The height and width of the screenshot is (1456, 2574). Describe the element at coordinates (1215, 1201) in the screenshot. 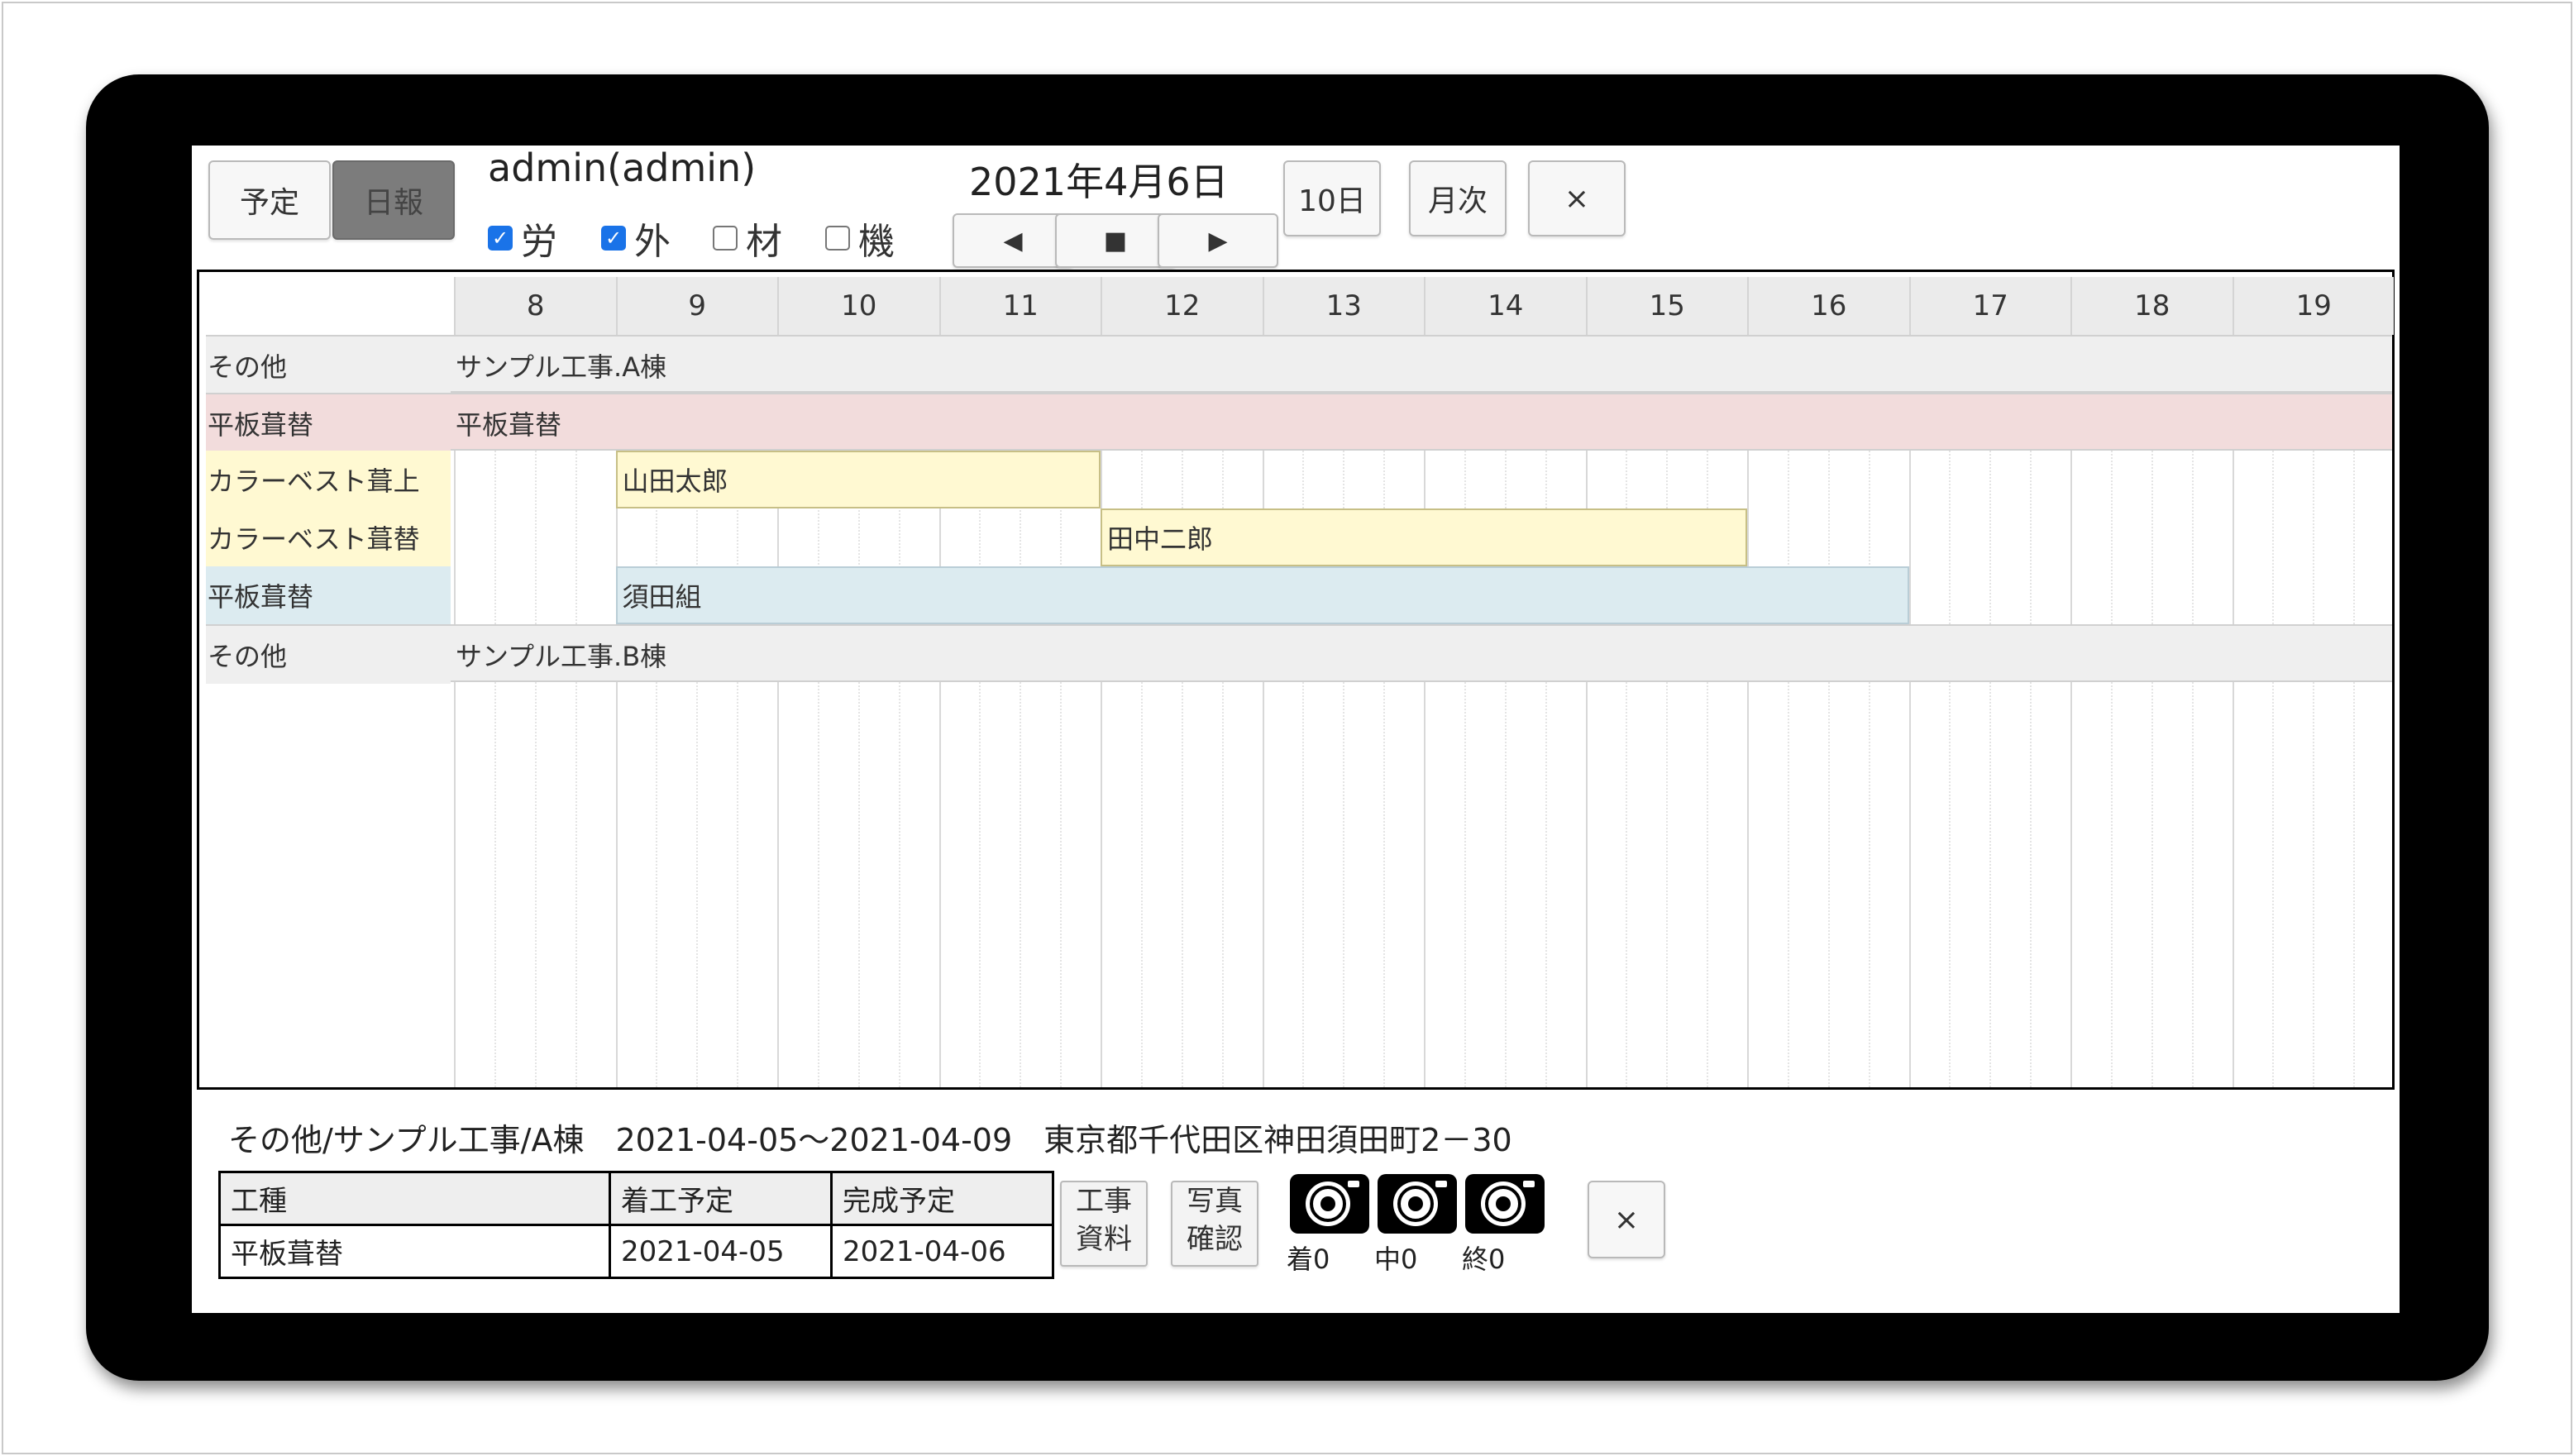

I see `button-label: 写真` at that location.